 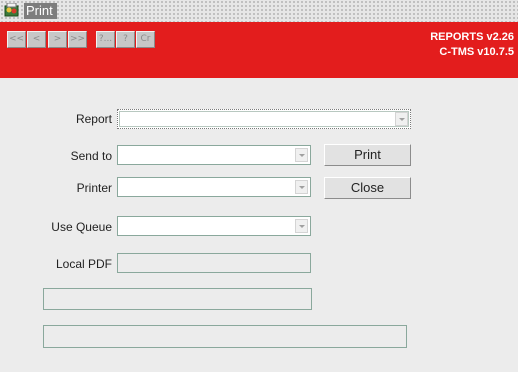 I want to click on close-button: Close, so click(x=367, y=188).